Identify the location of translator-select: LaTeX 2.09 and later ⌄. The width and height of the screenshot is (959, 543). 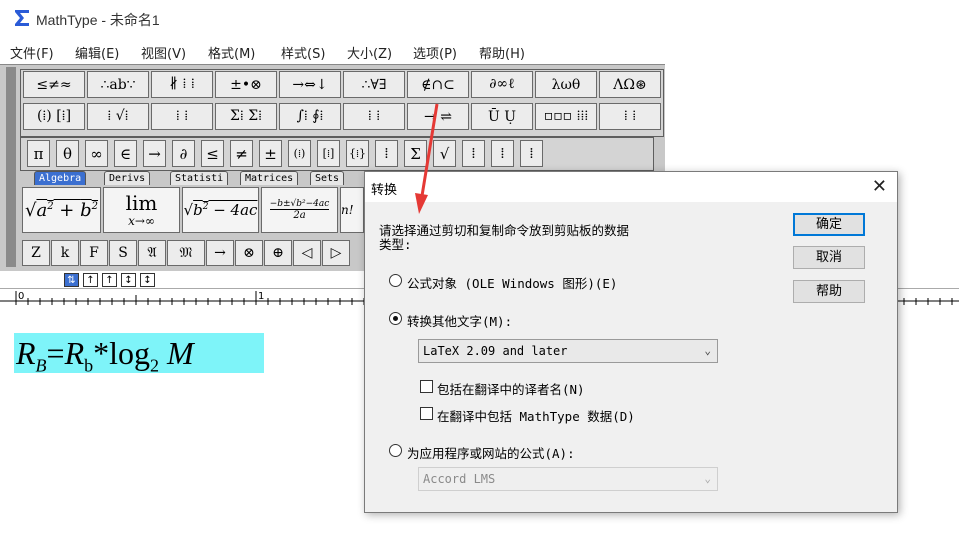
(568, 351).